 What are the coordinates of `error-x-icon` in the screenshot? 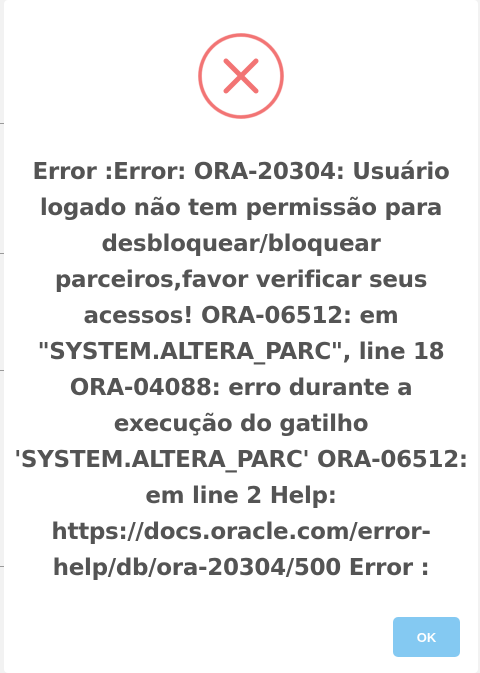 It's located at (241, 76).